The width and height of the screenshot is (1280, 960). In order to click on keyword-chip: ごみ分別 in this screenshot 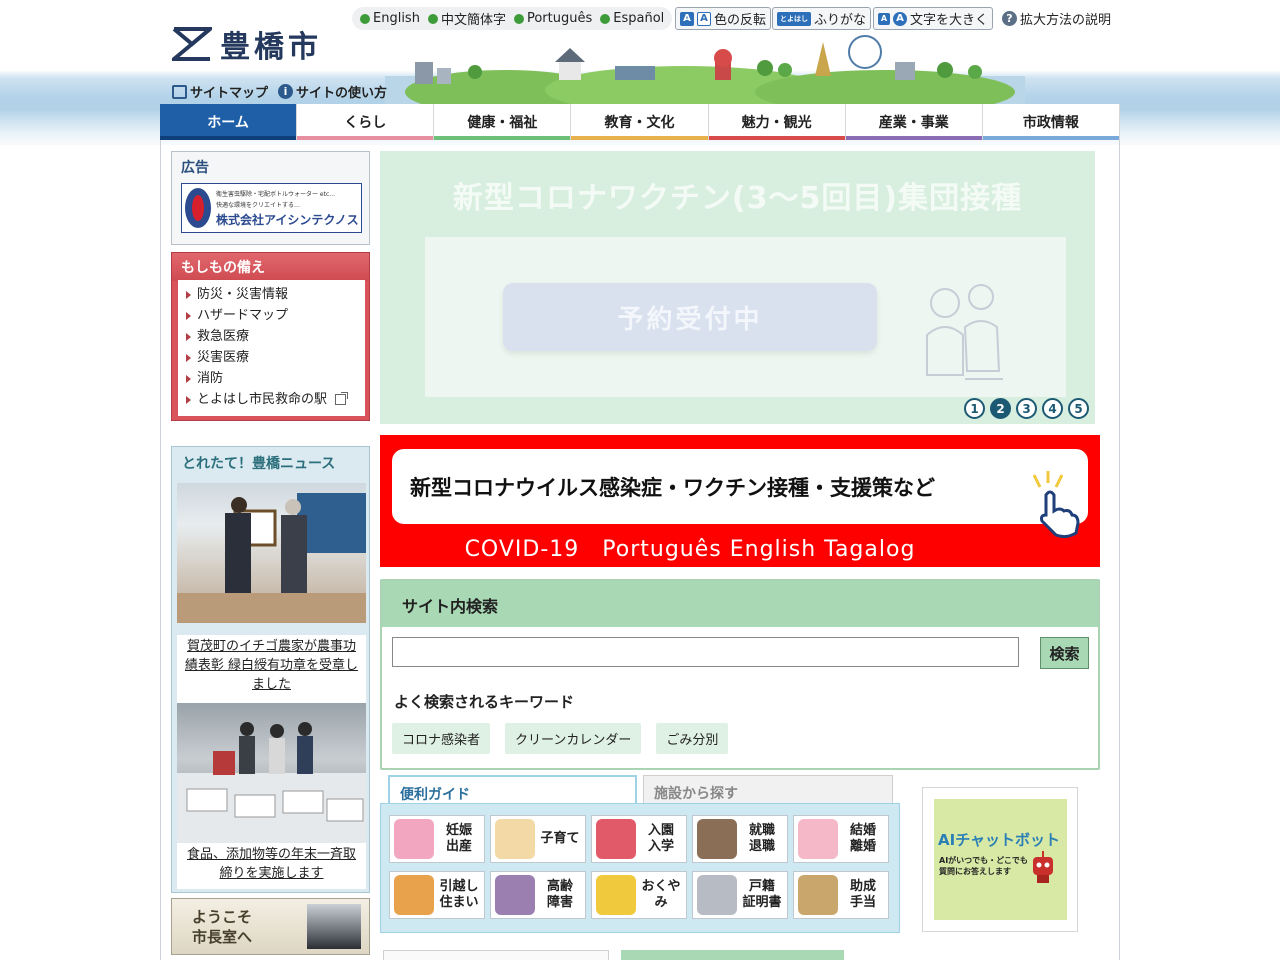, I will do `click(692, 738)`.